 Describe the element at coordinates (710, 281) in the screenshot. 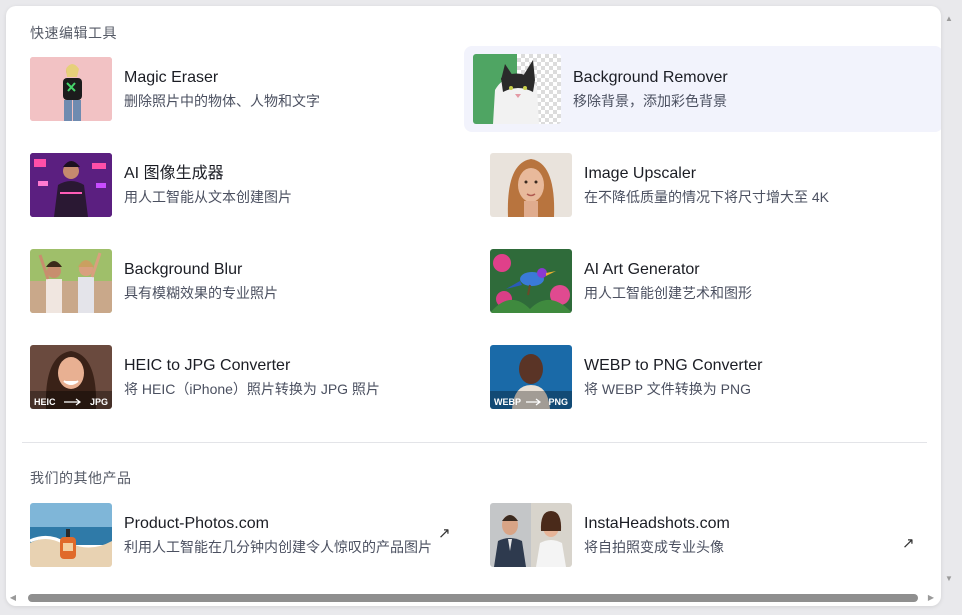

I see `tool-ai-art-generator: AI Art Generator 用人工智能创建艺术和图形` at that location.